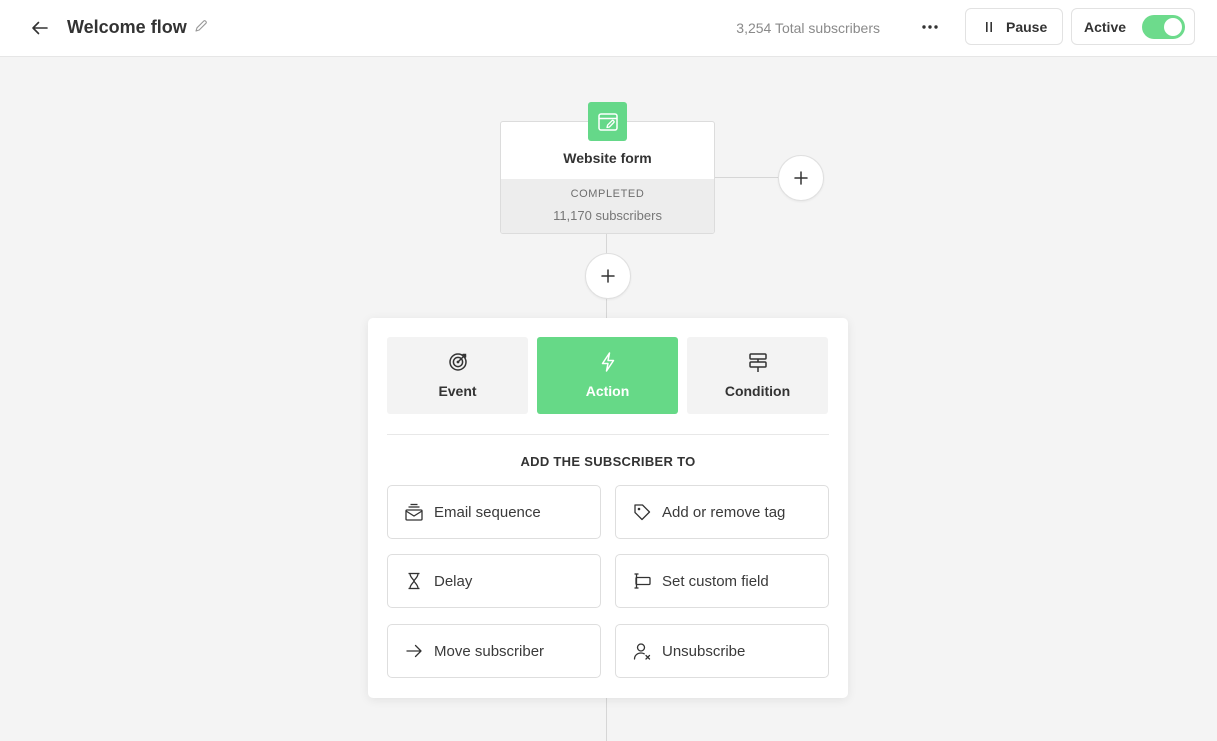  I want to click on option-label: Add or remove tag, so click(724, 512).